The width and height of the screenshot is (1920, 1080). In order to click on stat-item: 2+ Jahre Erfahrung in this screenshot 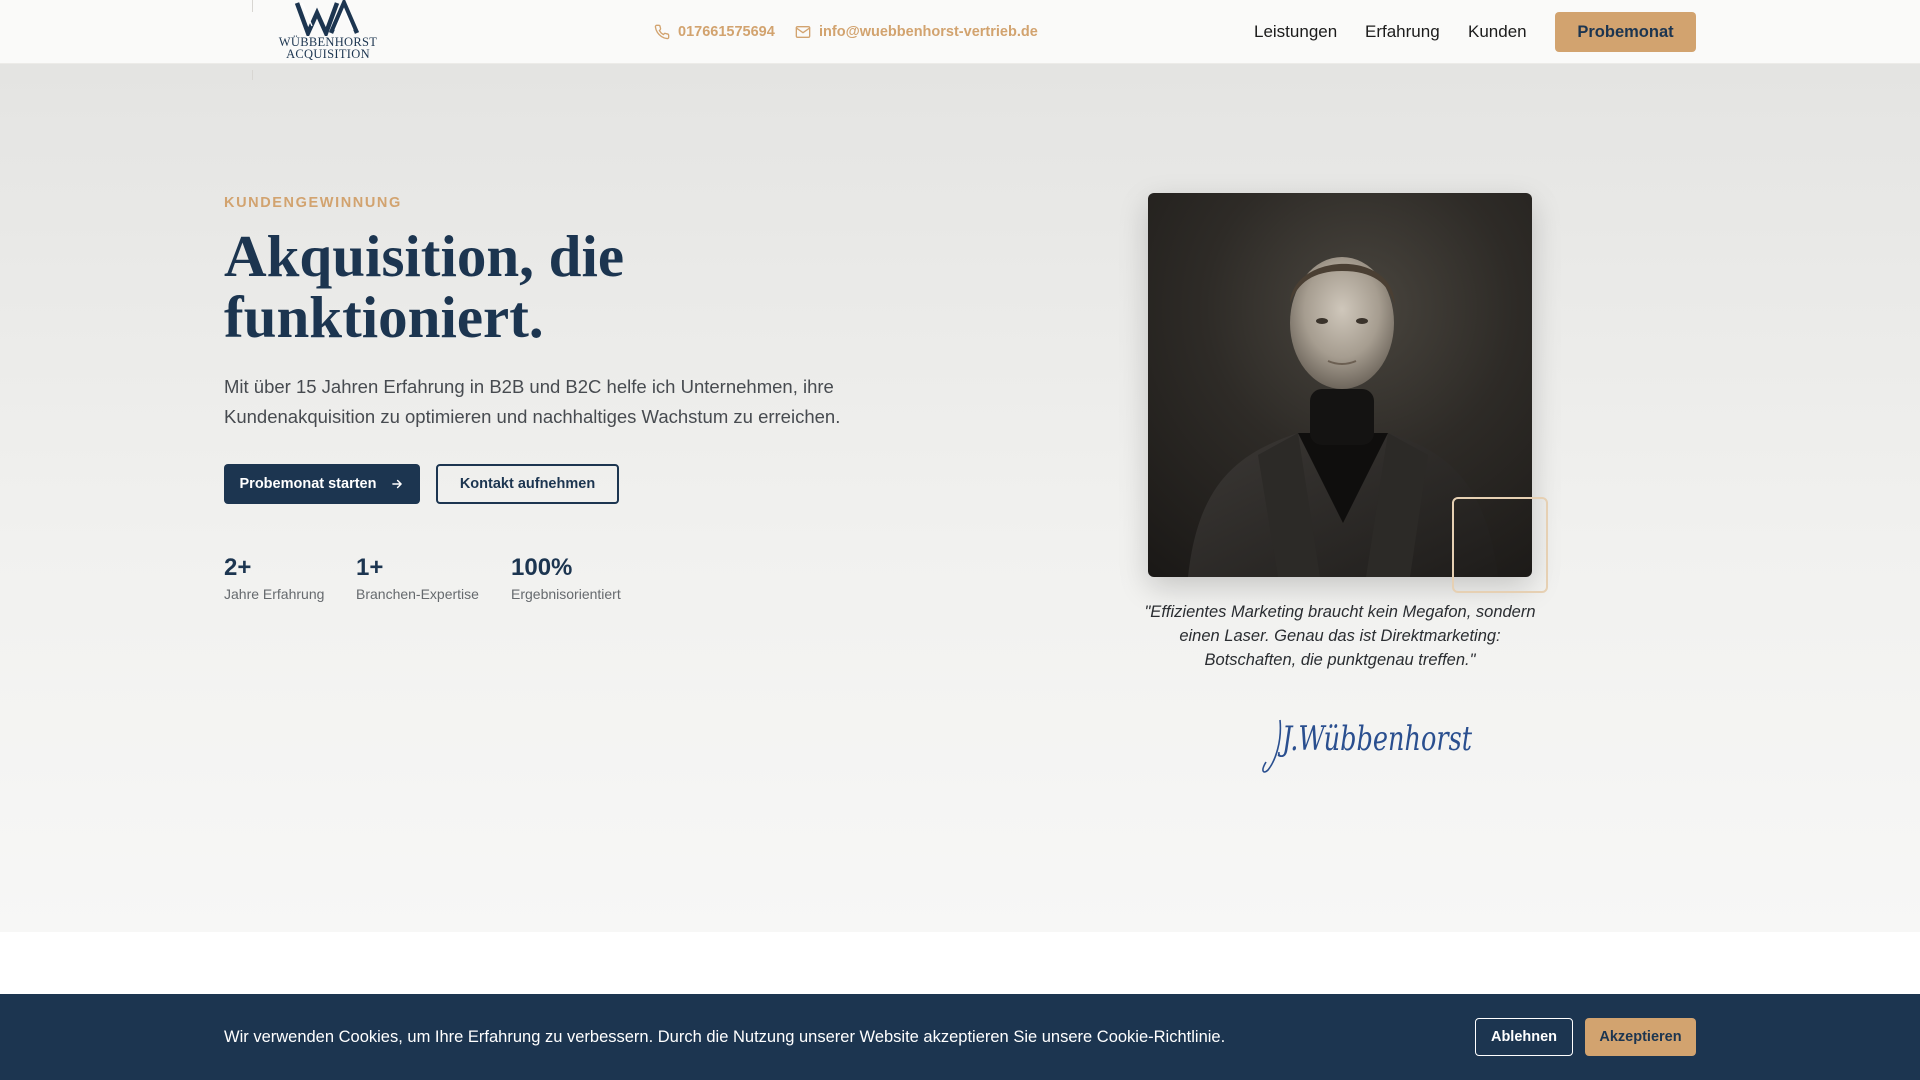, I will do `click(274, 577)`.